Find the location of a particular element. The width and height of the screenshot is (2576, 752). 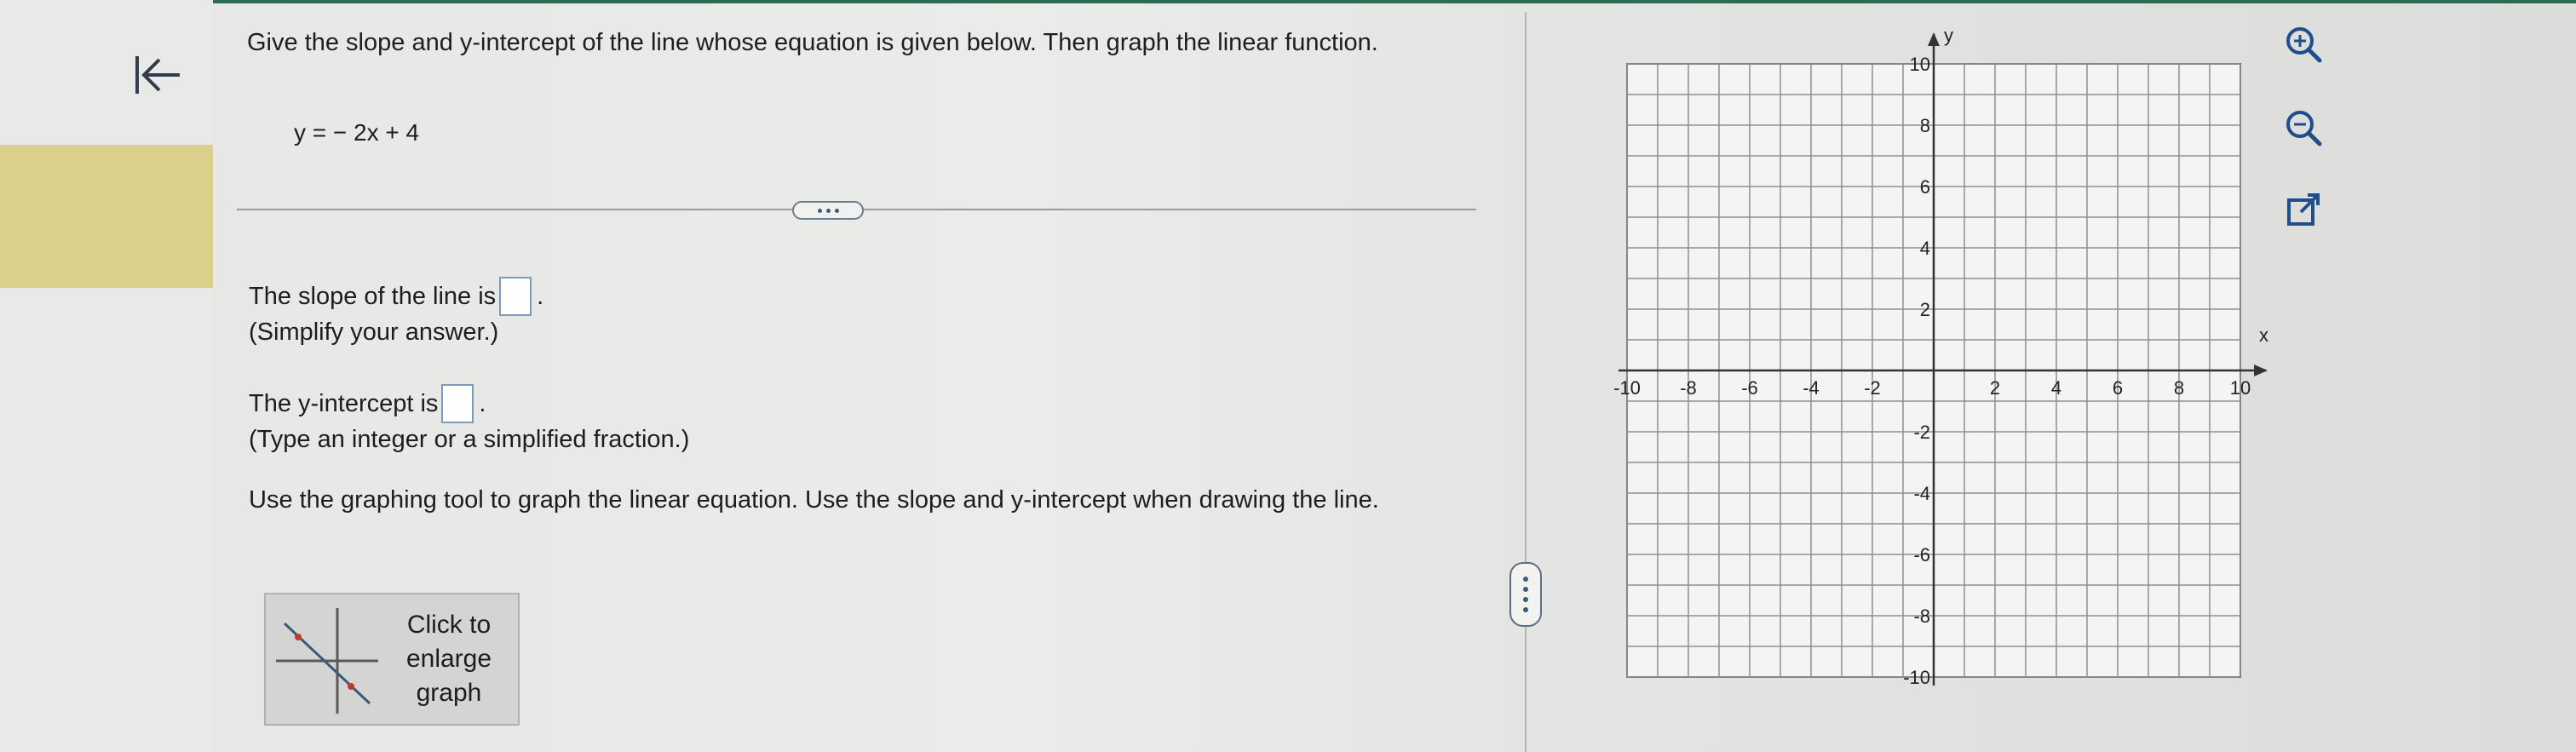

x-tick-label: -10 is located at coordinates (1627, 388).